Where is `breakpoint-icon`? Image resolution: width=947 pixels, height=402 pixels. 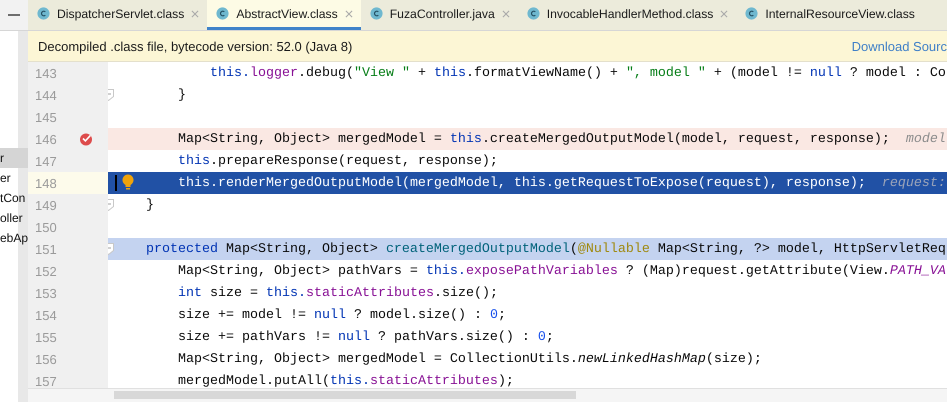
breakpoint-icon is located at coordinates (86, 139).